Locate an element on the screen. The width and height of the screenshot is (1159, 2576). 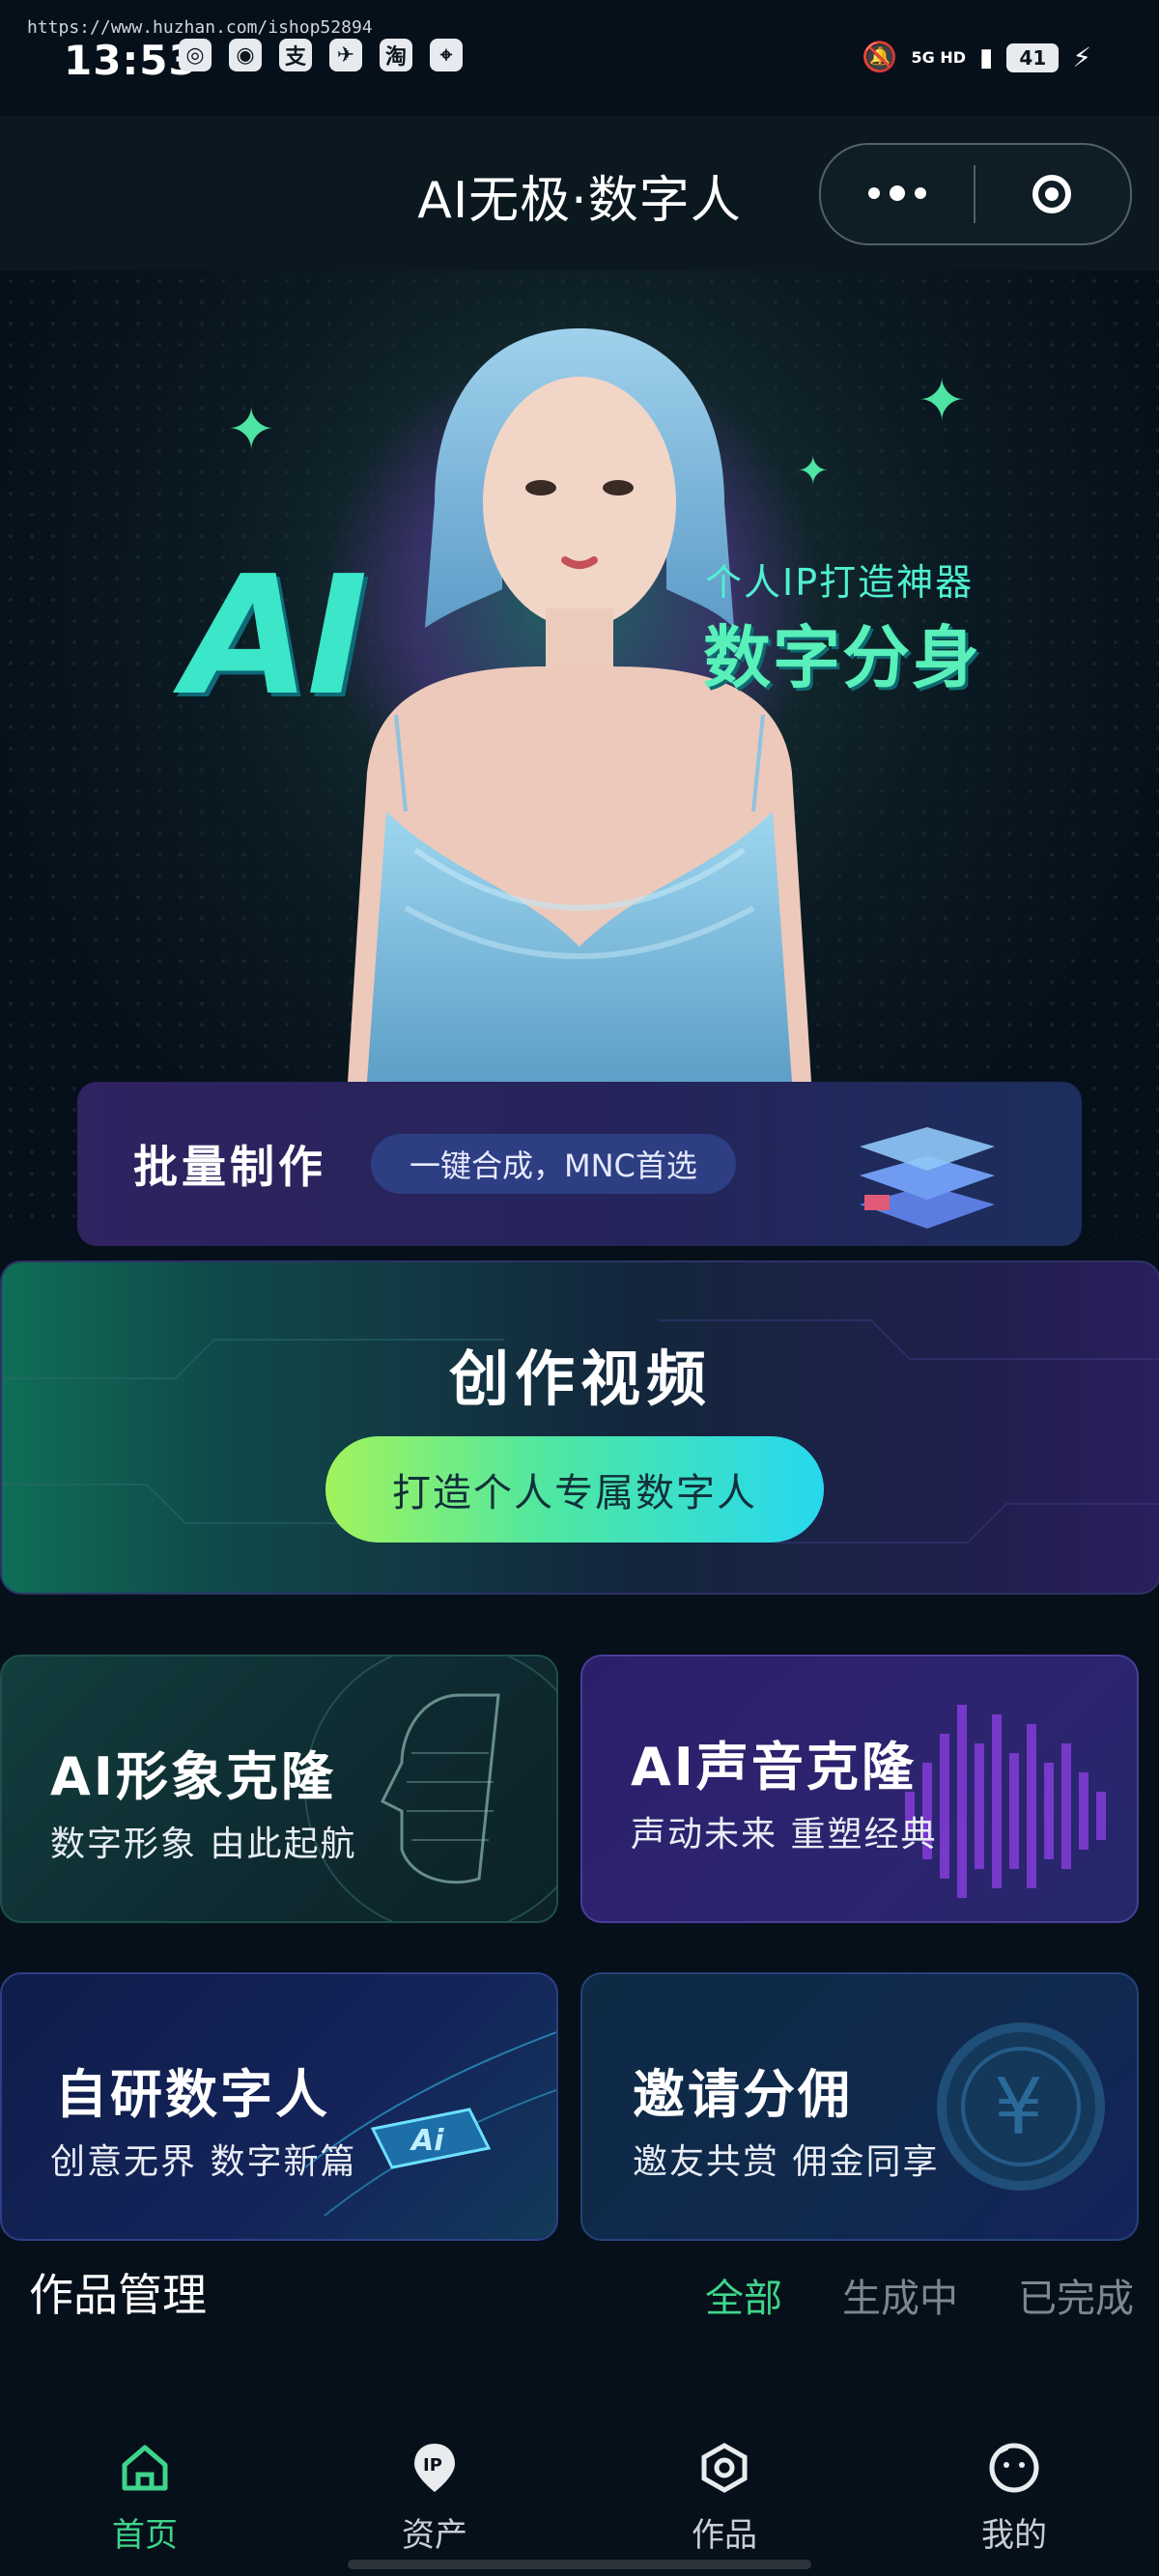
nav-label: 作品 is located at coordinates (724, 2535).